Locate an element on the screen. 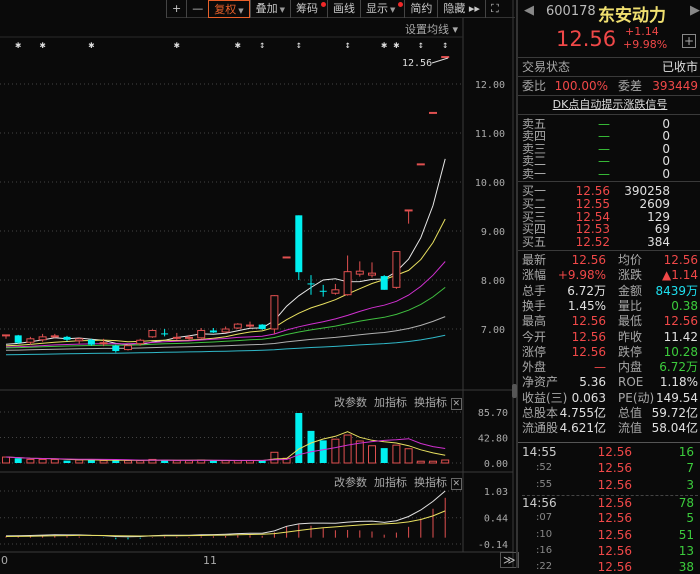 The height and width of the screenshot is (574, 700). stat-label: 净资产 is located at coordinates (540, 382).